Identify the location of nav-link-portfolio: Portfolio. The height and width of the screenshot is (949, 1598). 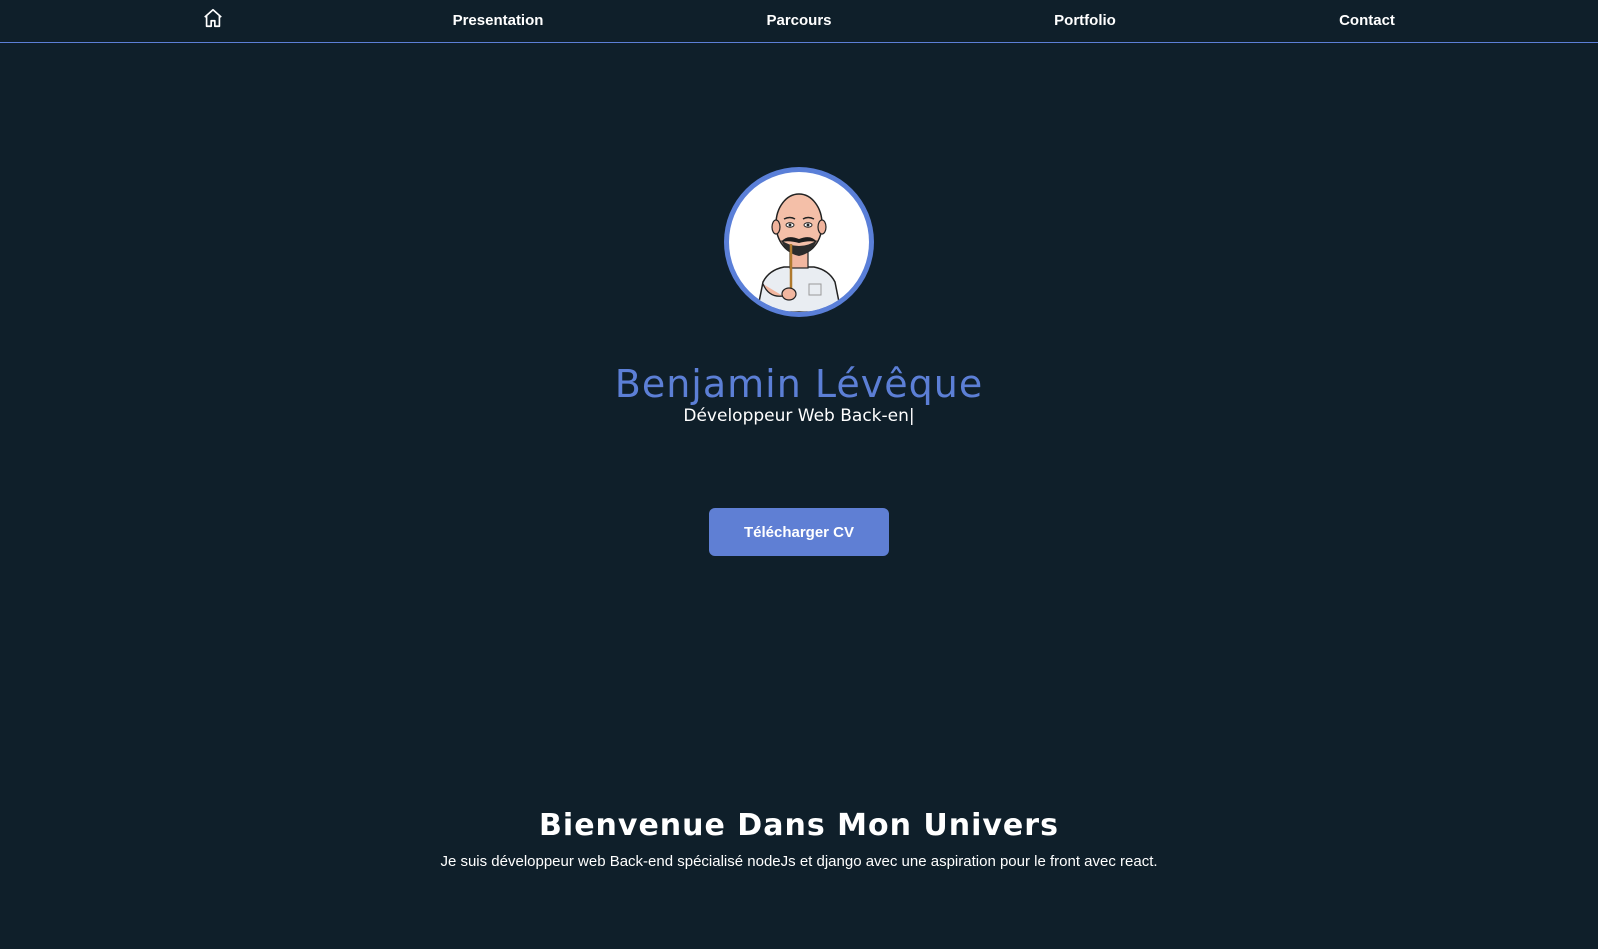
(1085, 20).